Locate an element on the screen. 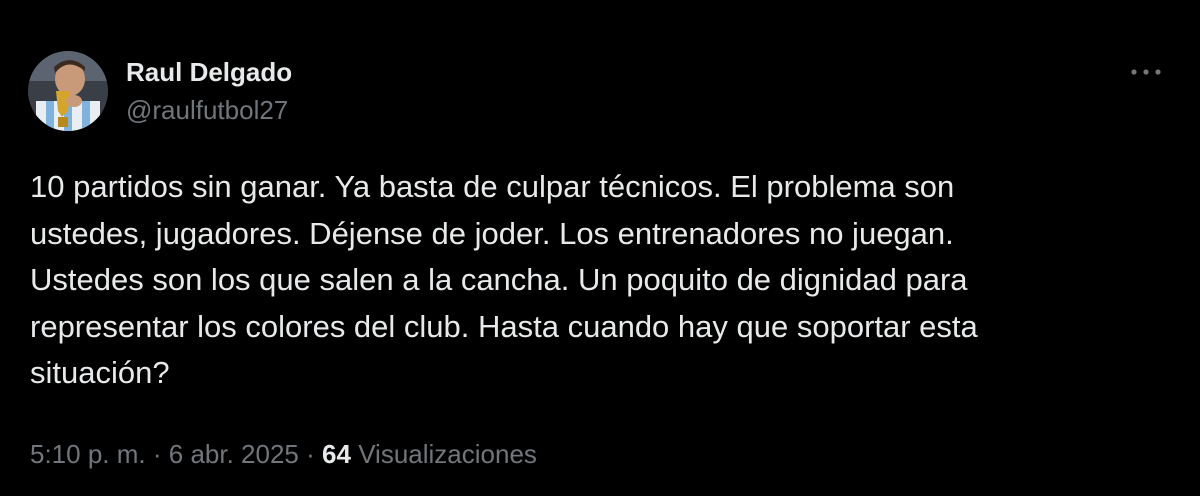  tweet-text-line: situación? is located at coordinates (100, 372).